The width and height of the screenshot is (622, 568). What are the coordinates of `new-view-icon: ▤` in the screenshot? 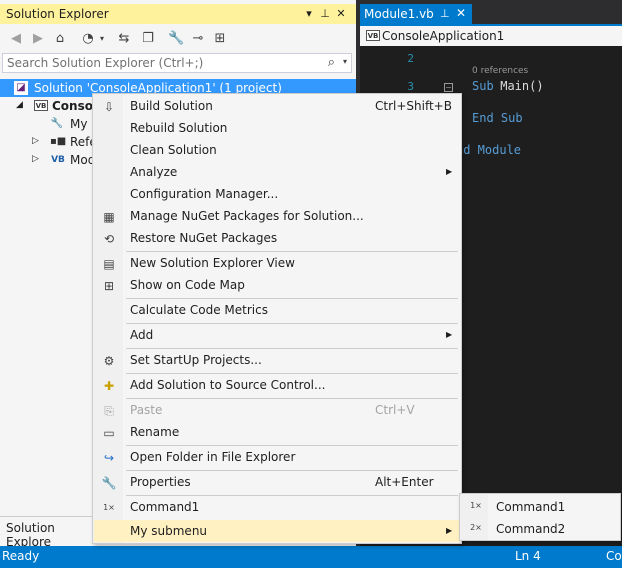 It's located at (109, 264).